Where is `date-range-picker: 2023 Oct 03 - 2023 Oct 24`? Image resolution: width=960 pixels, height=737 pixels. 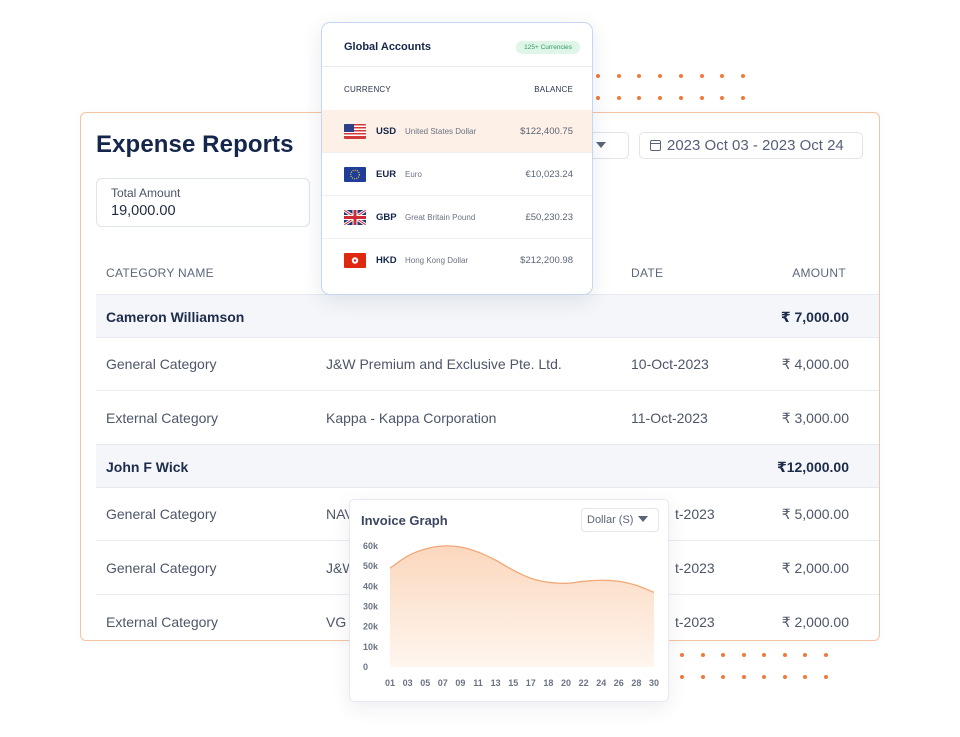
date-range-picker: 2023 Oct 03 - 2023 Oct 24 is located at coordinates (751, 145).